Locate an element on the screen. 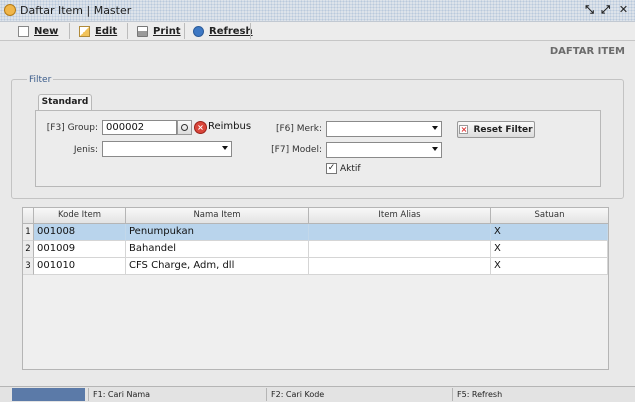  new-button-label: New is located at coordinates (46, 31).